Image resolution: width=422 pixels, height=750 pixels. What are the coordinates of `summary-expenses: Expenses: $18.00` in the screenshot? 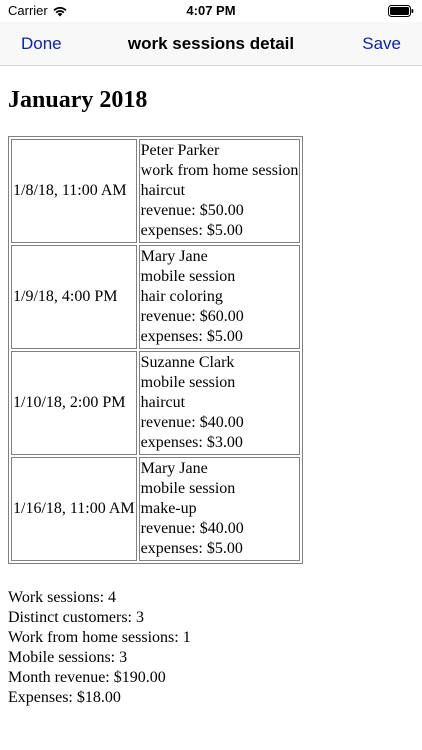 It's located at (64, 697).